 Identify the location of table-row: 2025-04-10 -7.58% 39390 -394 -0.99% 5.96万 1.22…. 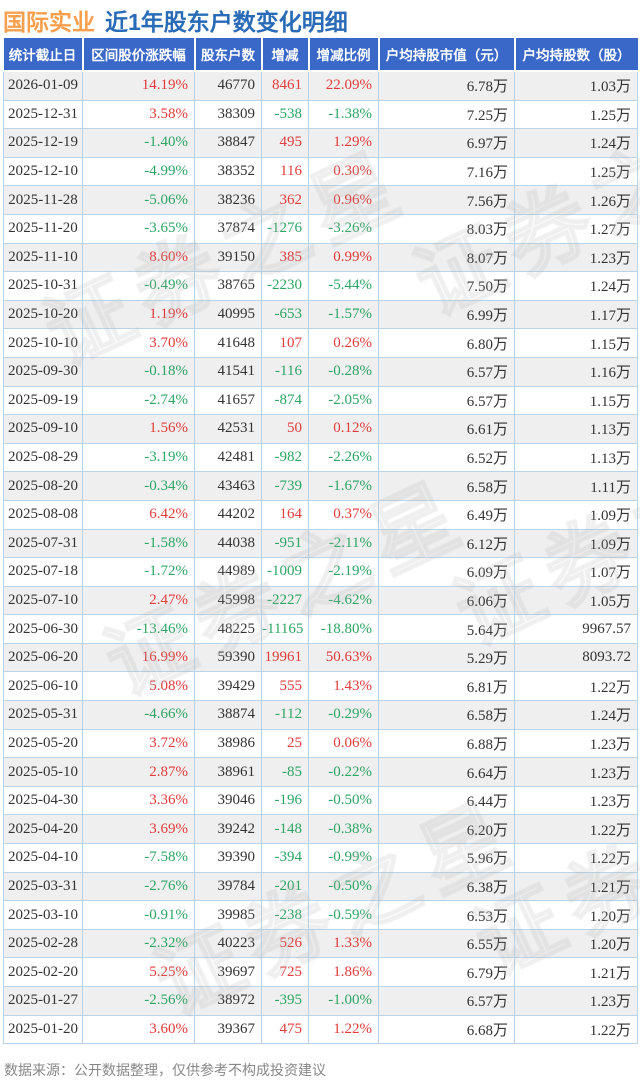
(320, 858).